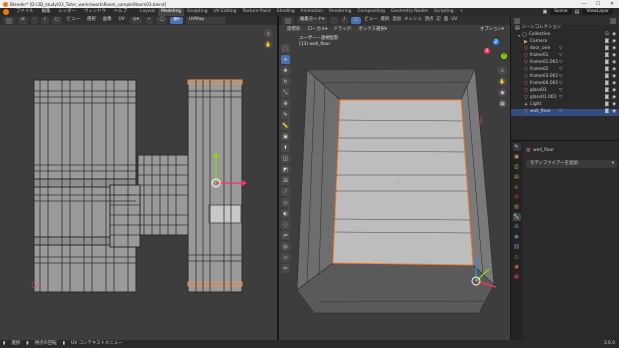 Image resolution: width=619 pixels, height=348 pixels. What do you see at coordinates (285, 202) in the screenshot?
I see `poly-build-tool-icon: ◇` at bounding box center [285, 202].